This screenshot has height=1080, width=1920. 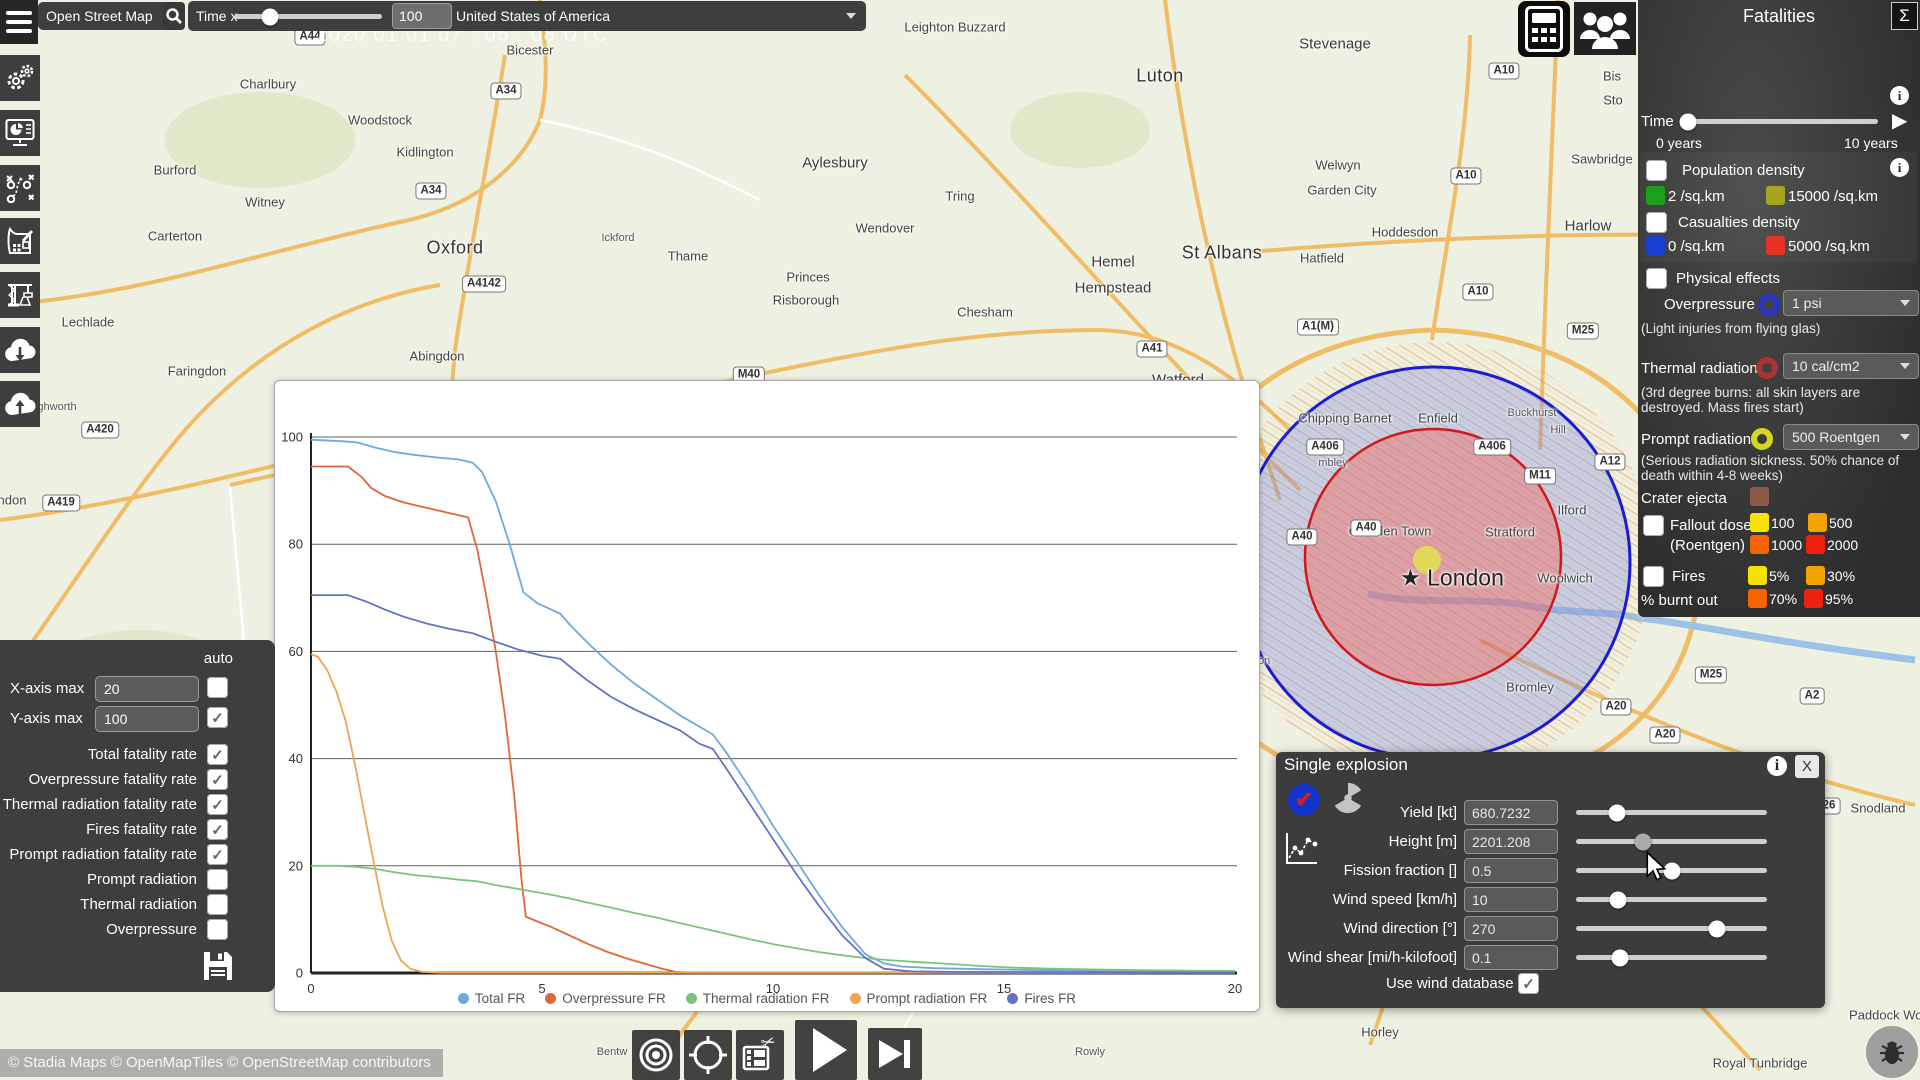 I want to click on sidebar-dashboard-button, so click(x=20, y=133).